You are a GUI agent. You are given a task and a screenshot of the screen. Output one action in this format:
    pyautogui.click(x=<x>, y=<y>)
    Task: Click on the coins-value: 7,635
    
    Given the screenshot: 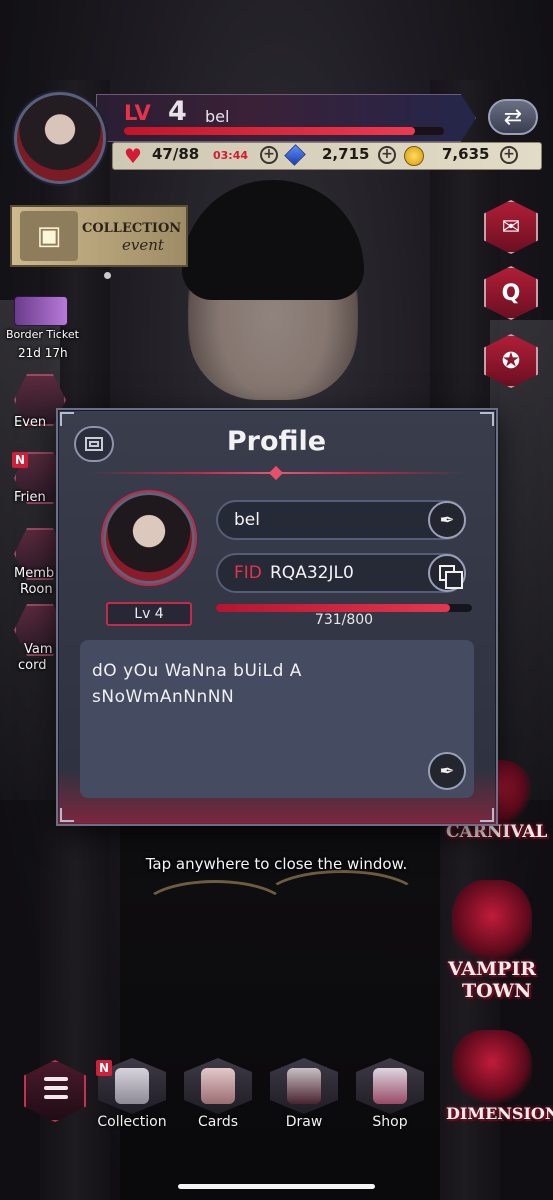 What is the action you would take?
    pyautogui.click(x=466, y=154)
    